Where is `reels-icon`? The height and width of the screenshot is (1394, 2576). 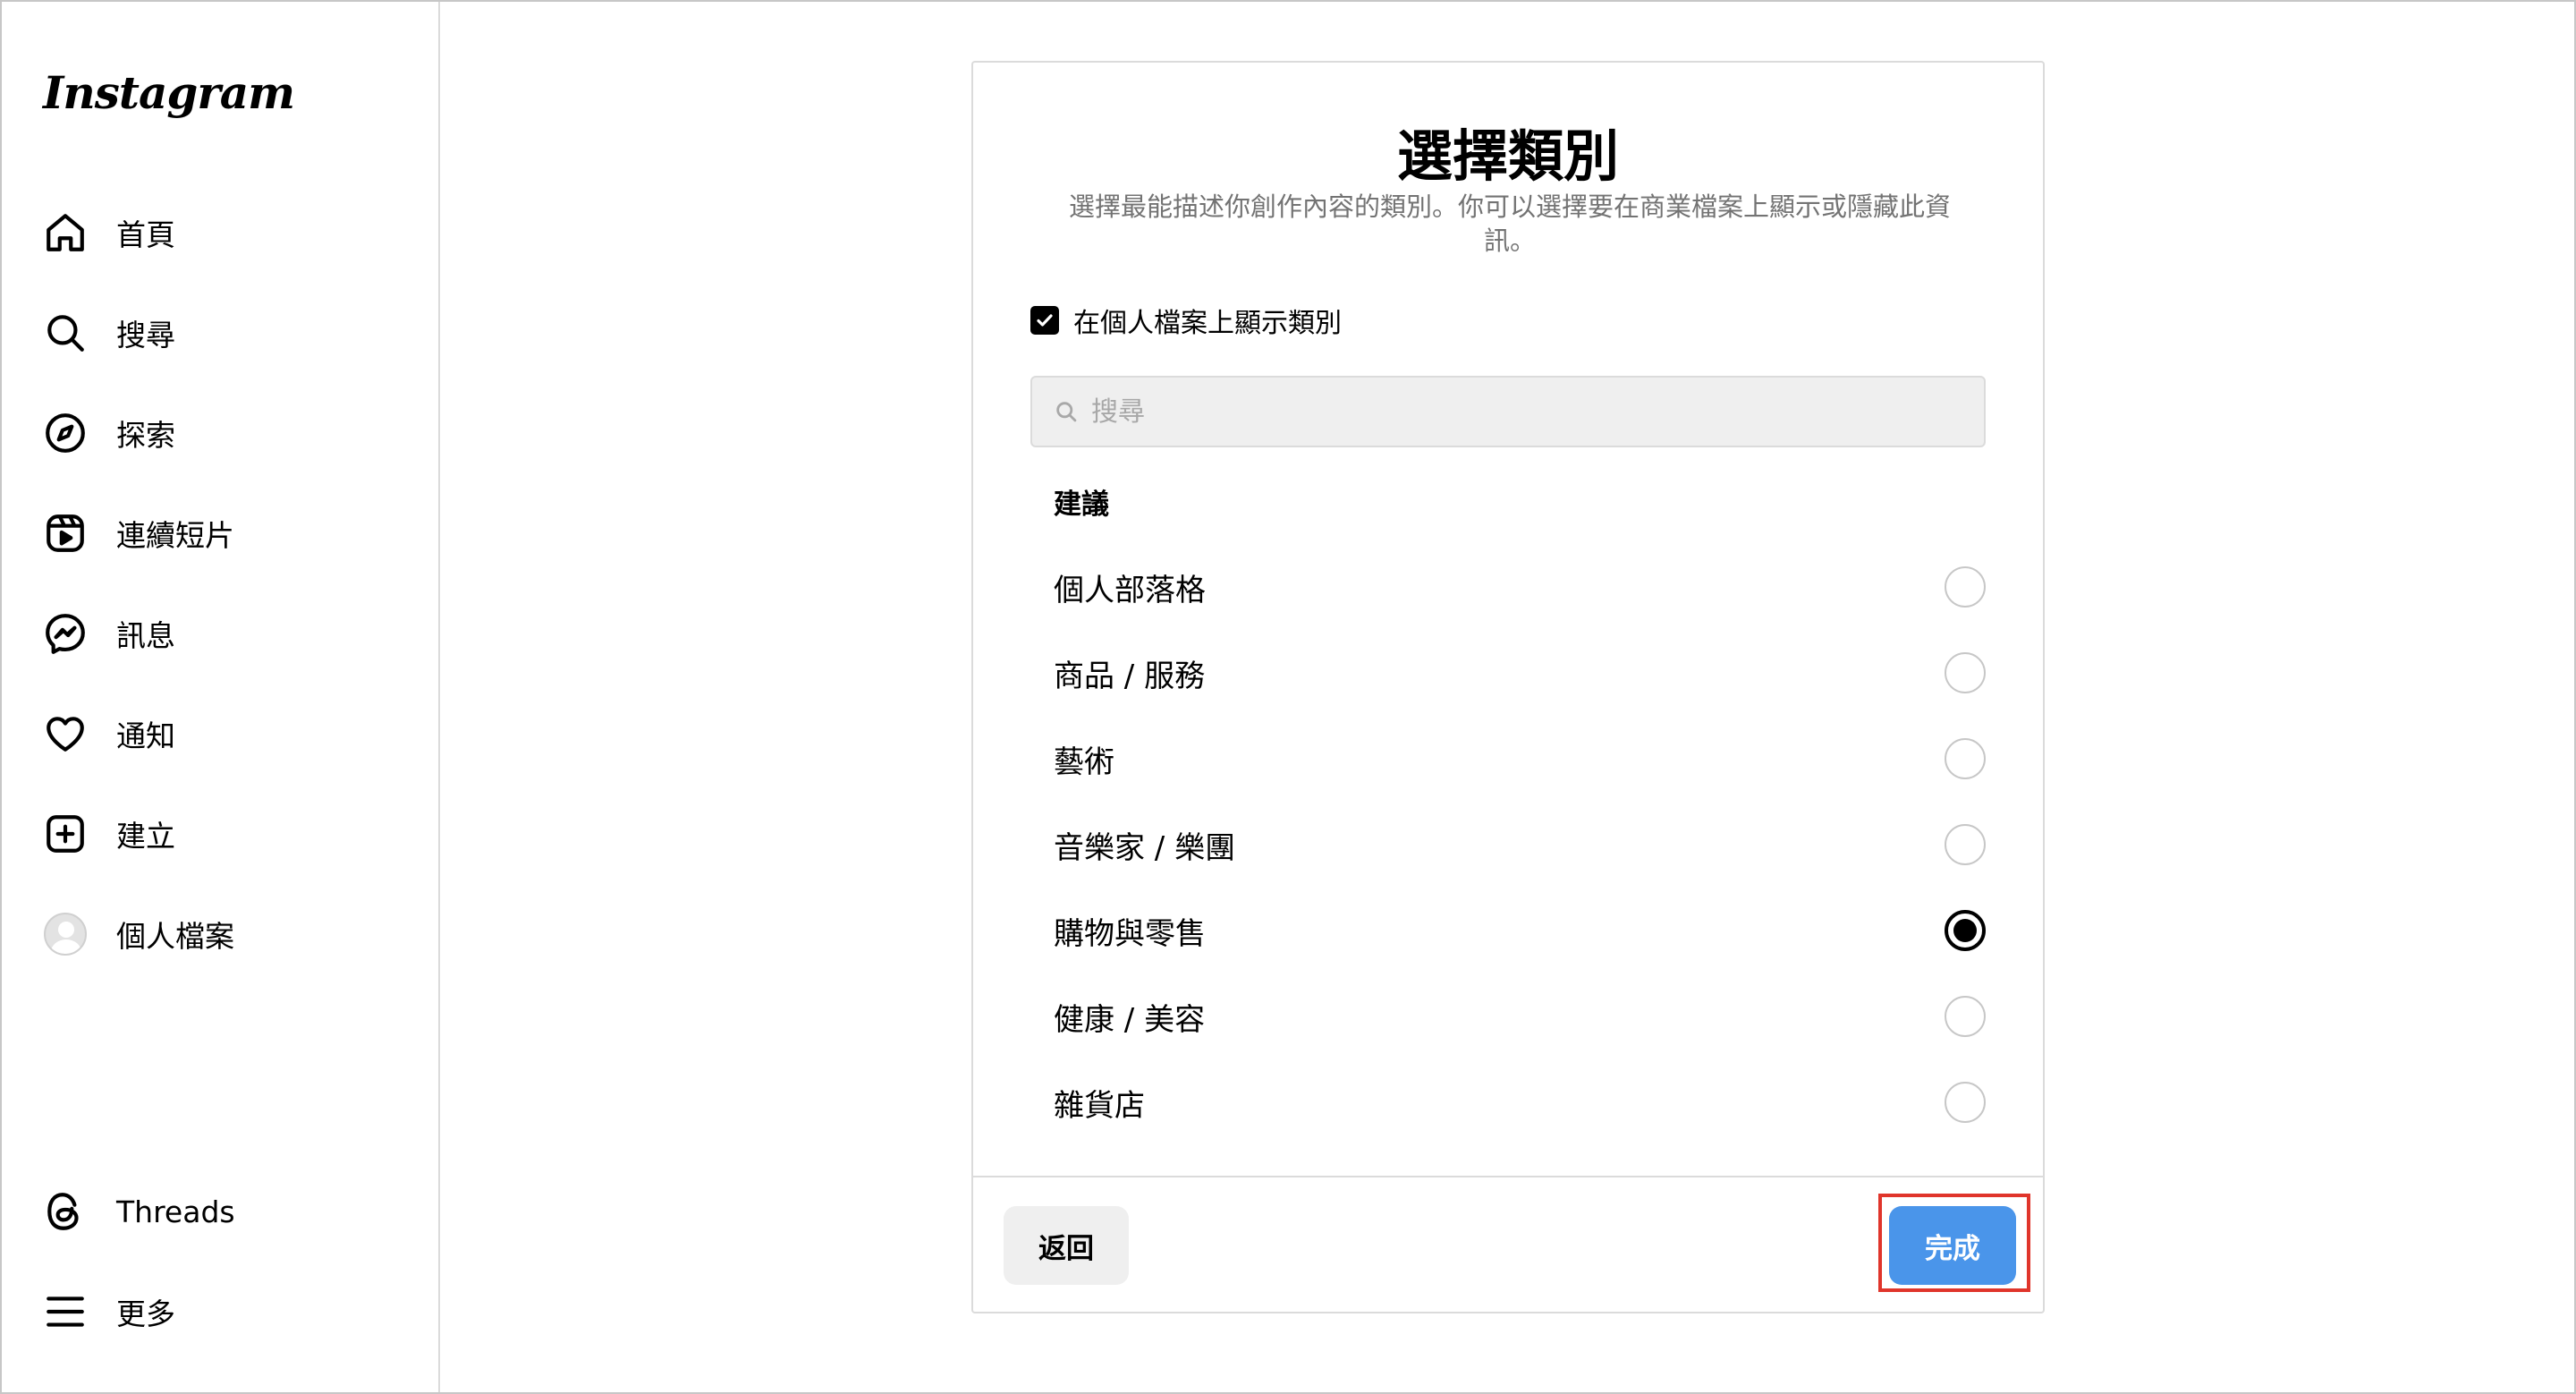 reels-icon is located at coordinates (65, 533).